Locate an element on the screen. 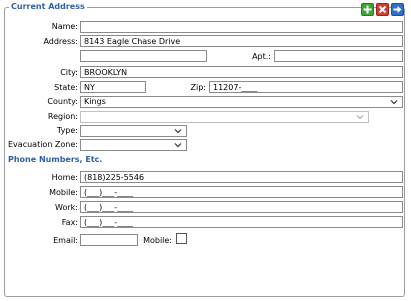  add-button is located at coordinates (367, 9).